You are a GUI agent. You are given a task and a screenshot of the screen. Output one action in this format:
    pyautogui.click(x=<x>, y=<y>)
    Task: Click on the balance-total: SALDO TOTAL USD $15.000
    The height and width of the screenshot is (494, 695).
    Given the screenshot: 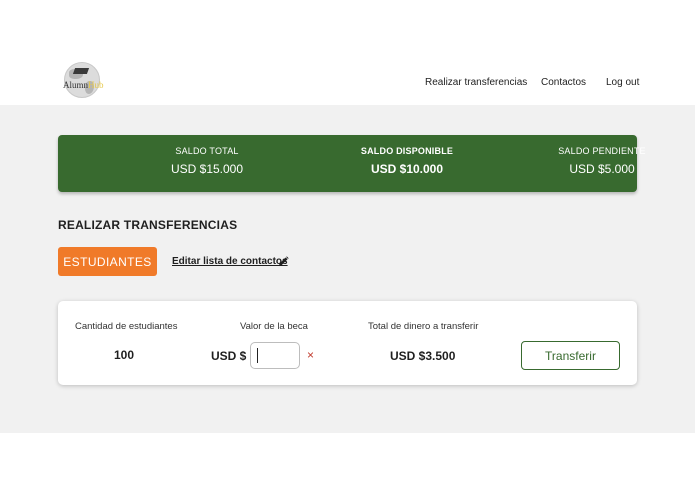 What is the action you would take?
    pyautogui.click(x=207, y=161)
    